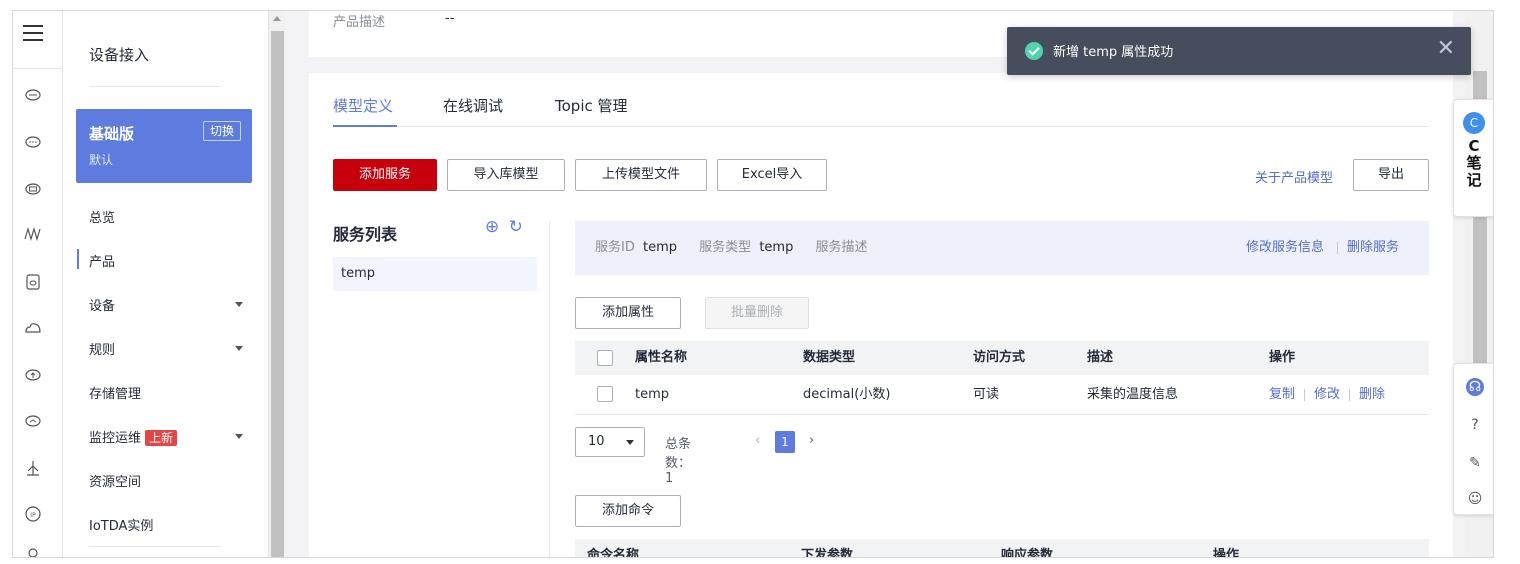 The width and height of the screenshot is (1520, 564). What do you see at coordinates (1372, 394) in the screenshot?
I see `delete-property-link: 删除` at bounding box center [1372, 394].